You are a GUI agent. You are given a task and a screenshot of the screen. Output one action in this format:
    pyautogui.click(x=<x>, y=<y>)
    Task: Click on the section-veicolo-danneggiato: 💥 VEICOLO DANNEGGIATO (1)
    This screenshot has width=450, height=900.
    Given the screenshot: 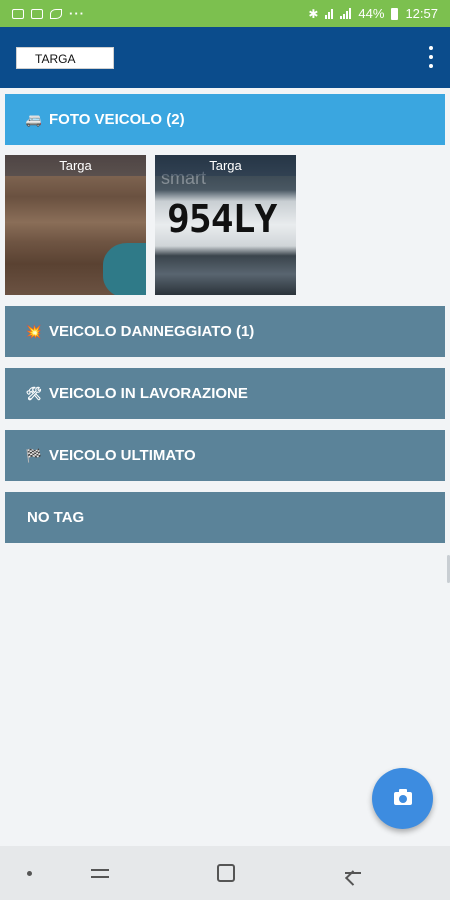 What is the action you would take?
    pyautogui.click(x=225, y=331)
    